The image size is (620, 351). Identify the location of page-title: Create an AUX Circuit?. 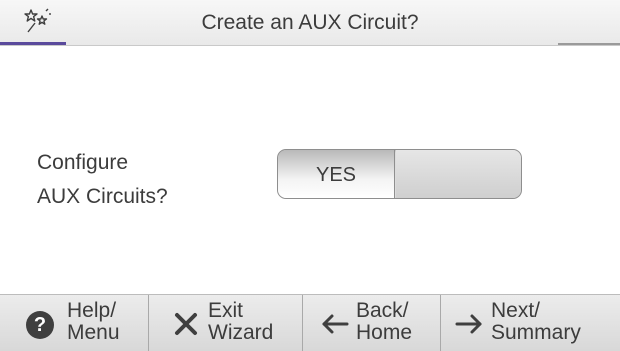
(310, 22).